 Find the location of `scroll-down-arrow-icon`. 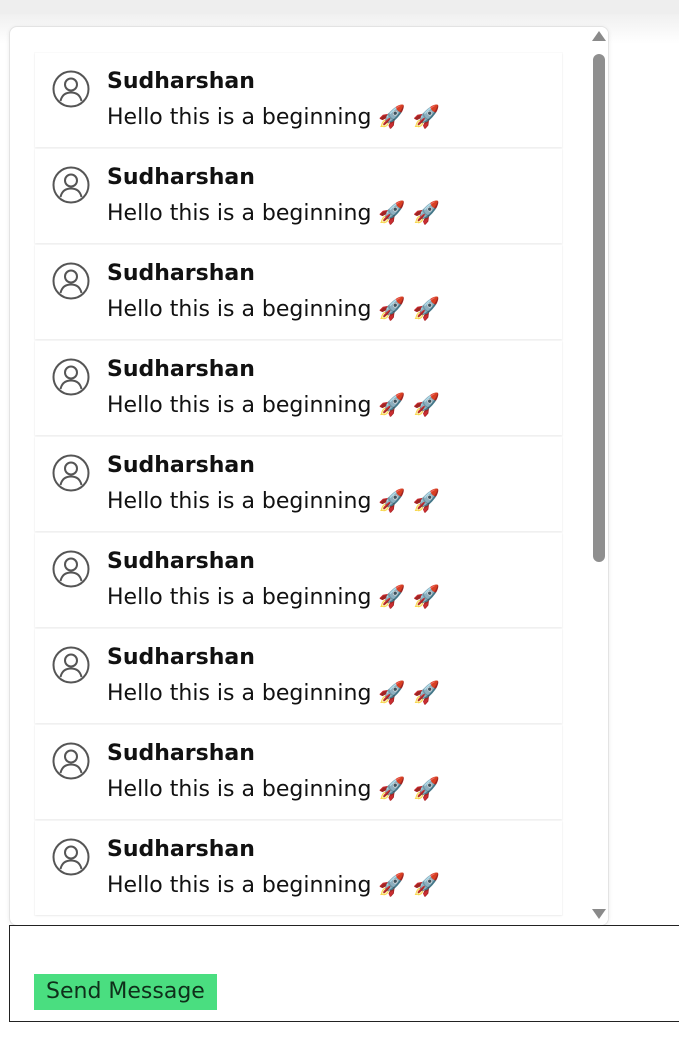

scroll-down-arrow-icon is located at coordinates (599, 914).